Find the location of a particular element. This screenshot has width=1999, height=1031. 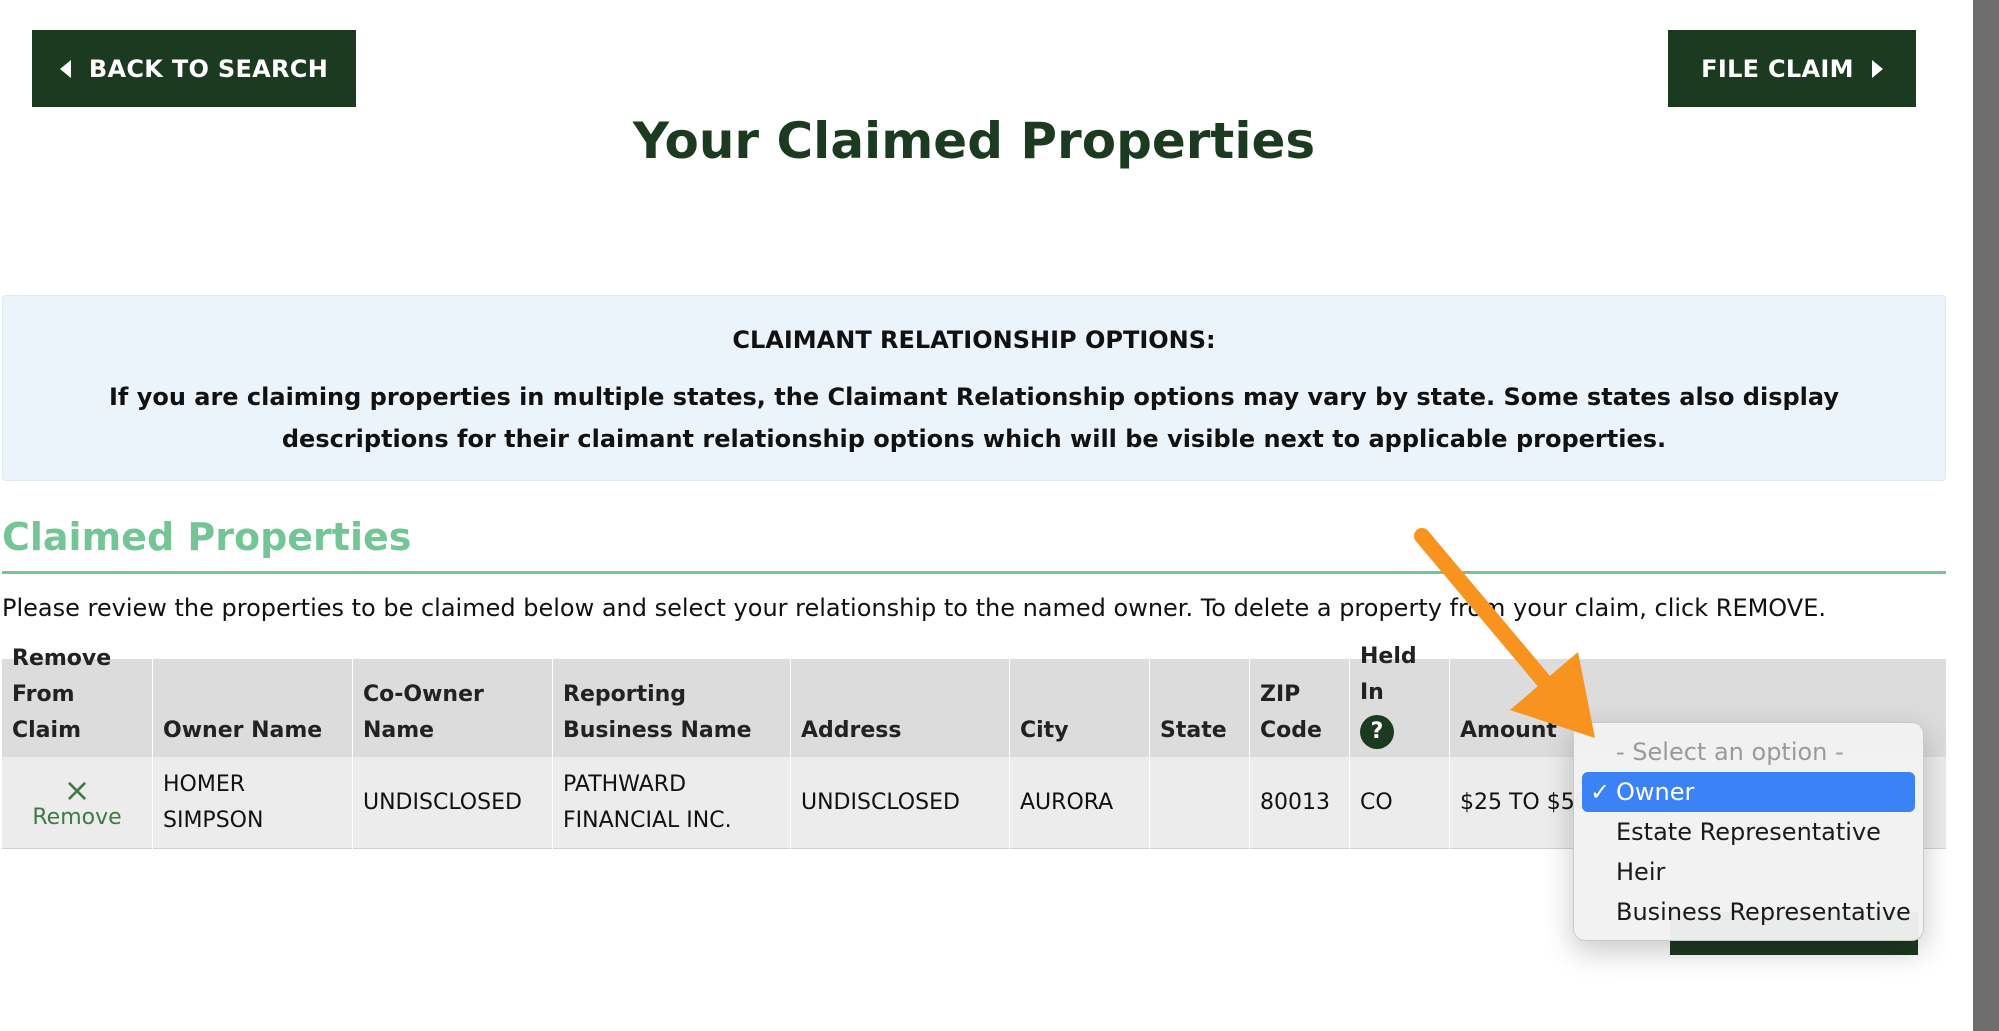

back-to-search-button: BACK TO SEARCH is located at coordinates (194, 68).